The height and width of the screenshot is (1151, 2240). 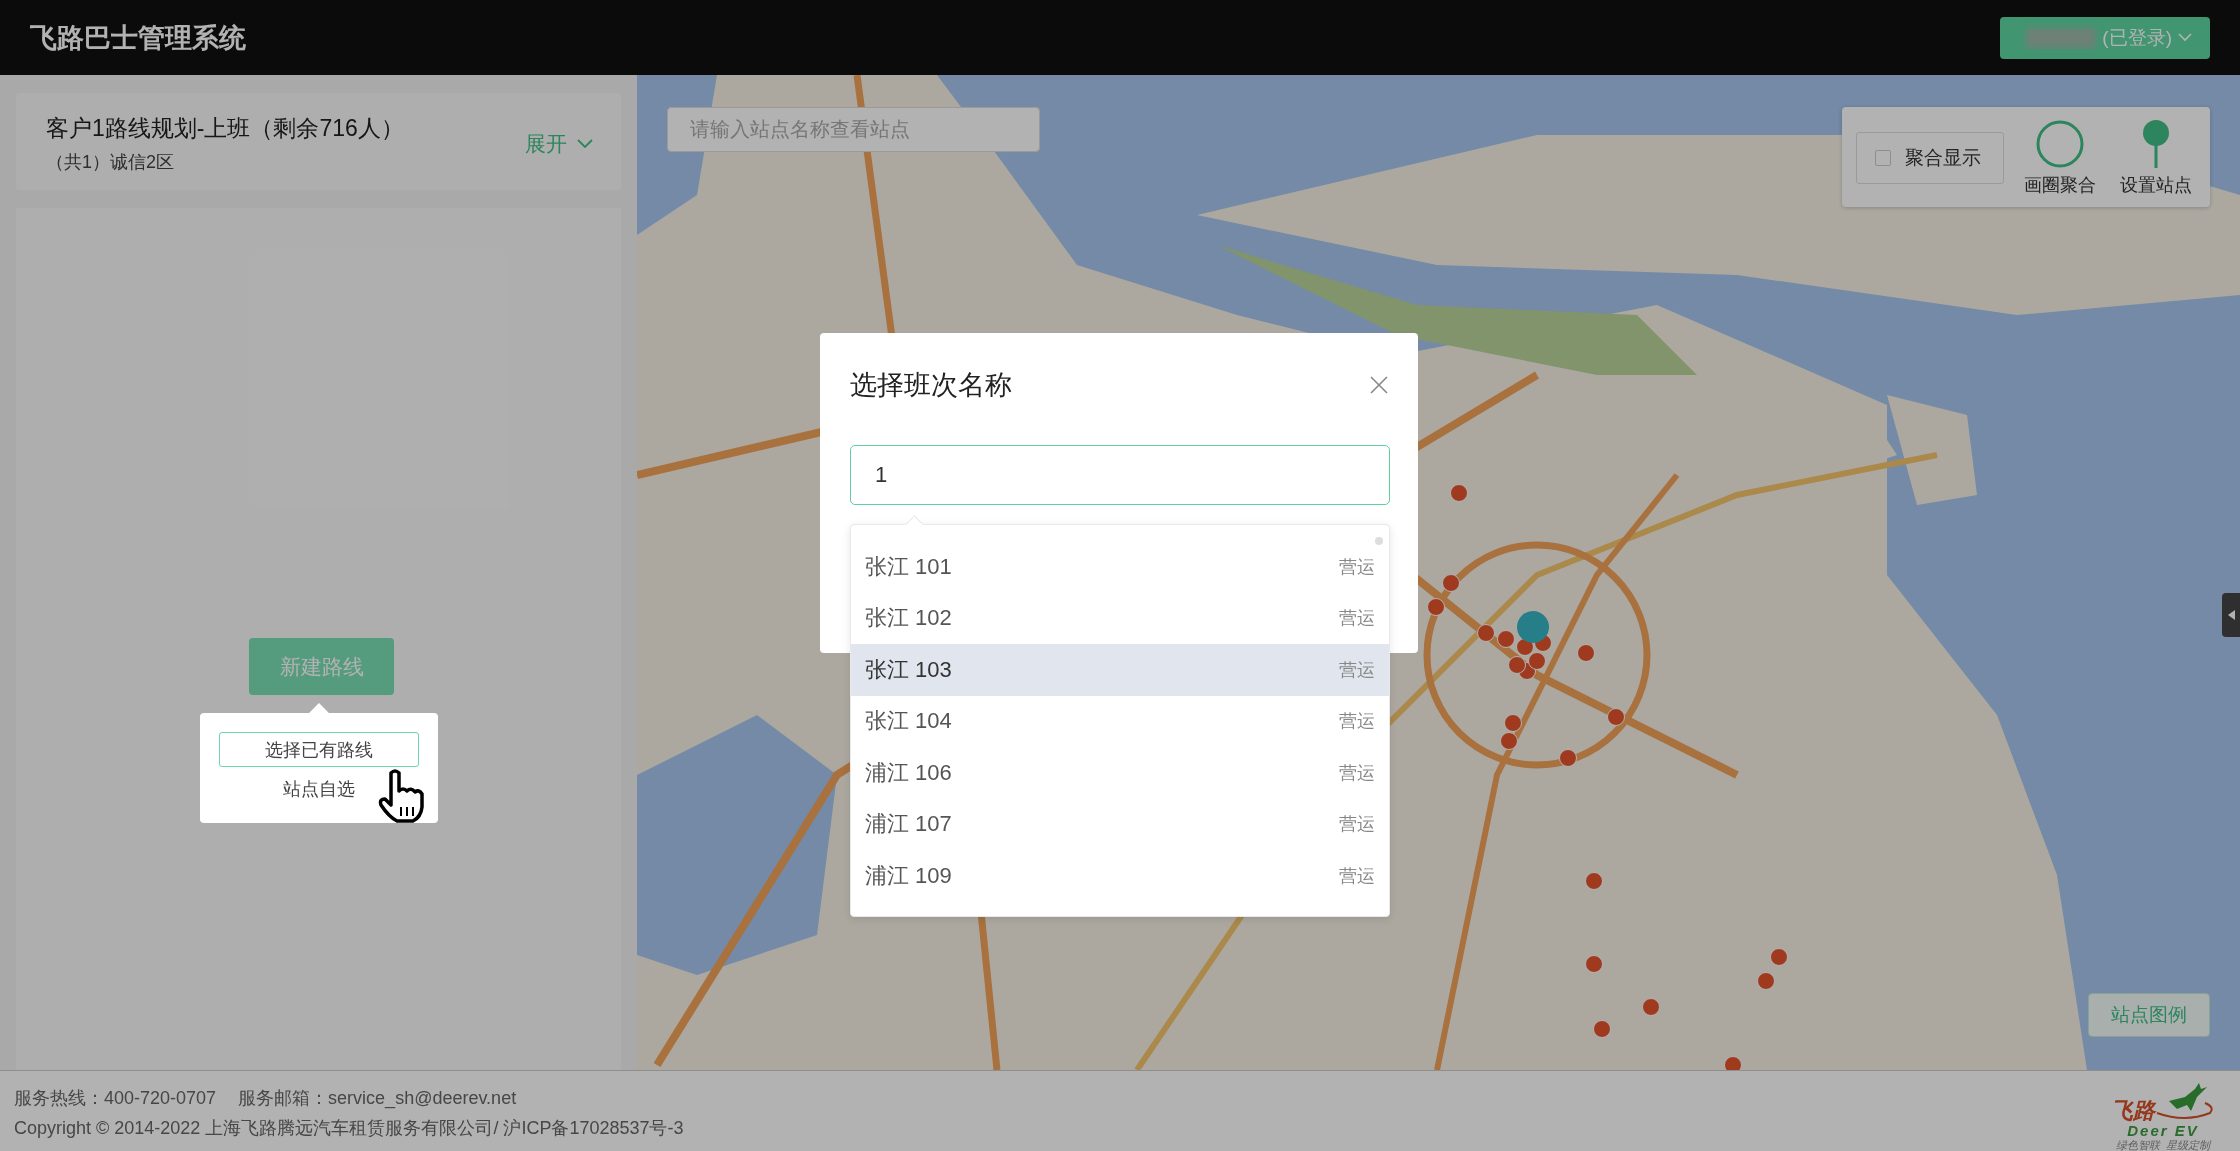 I want to click on shift-name-field: 1, so click(x=1120, y=475).